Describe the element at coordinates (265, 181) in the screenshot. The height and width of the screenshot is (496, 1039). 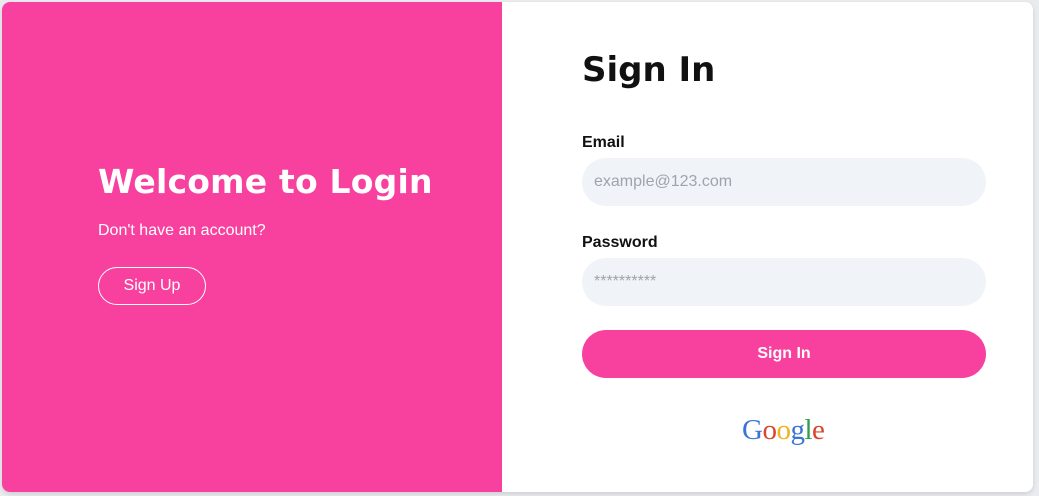
I see `welcome-title: Welcome to Login` at that location.